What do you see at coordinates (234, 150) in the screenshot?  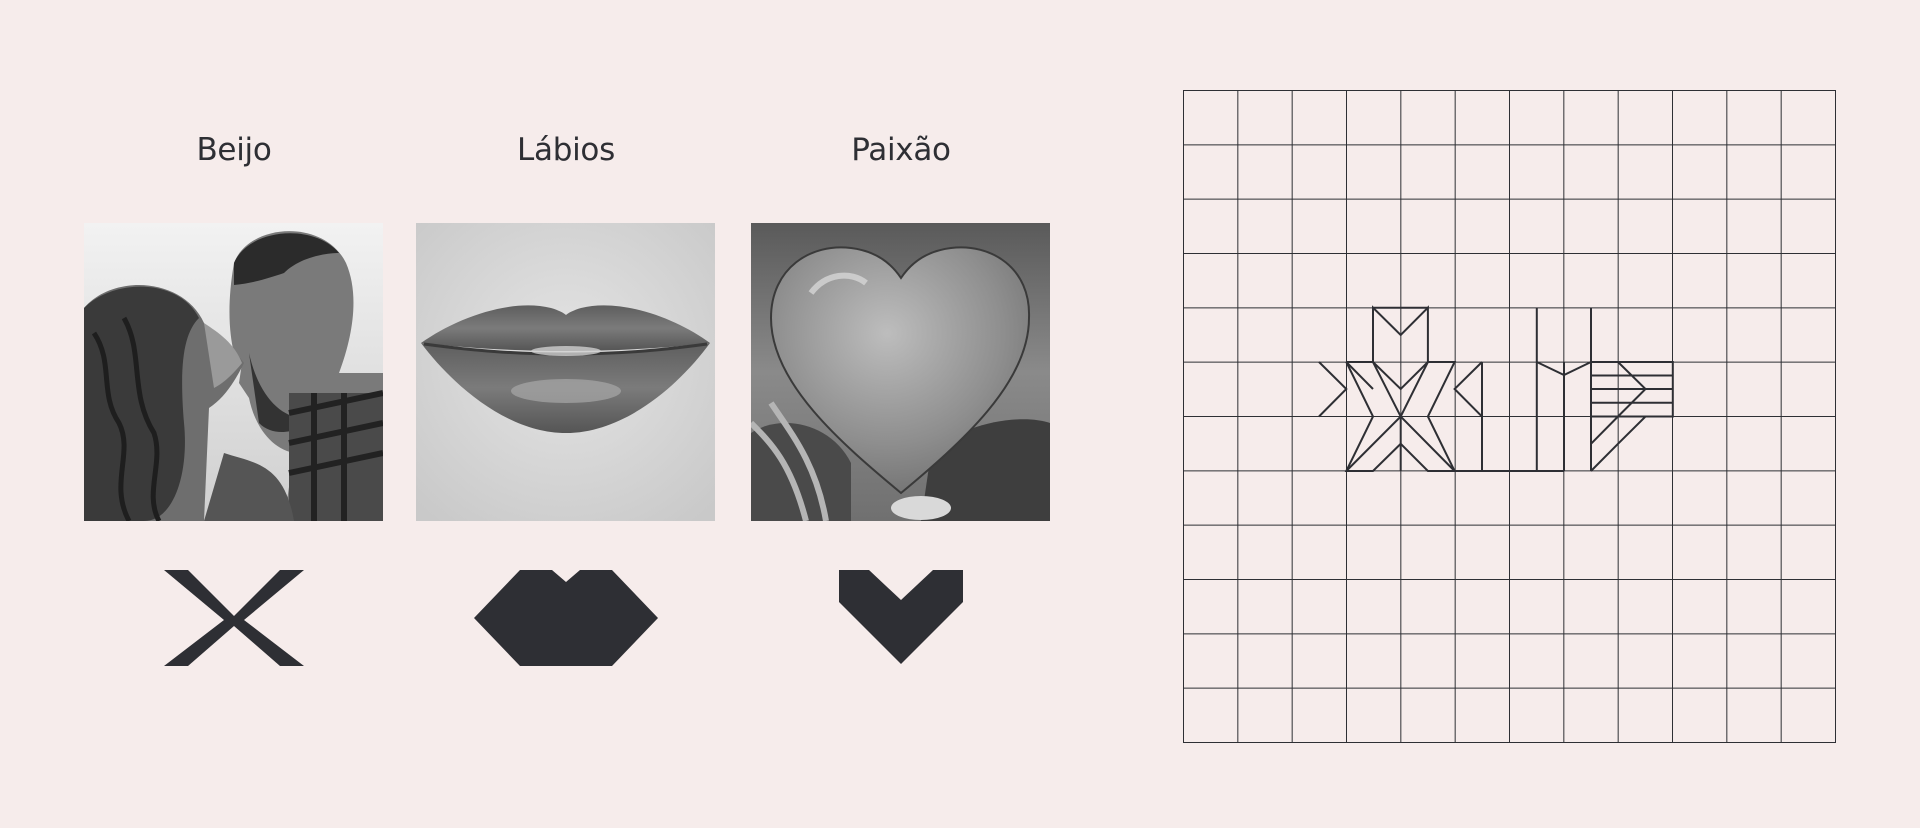 I see `concept-title: Beijo` at bounding box center [234, 150].